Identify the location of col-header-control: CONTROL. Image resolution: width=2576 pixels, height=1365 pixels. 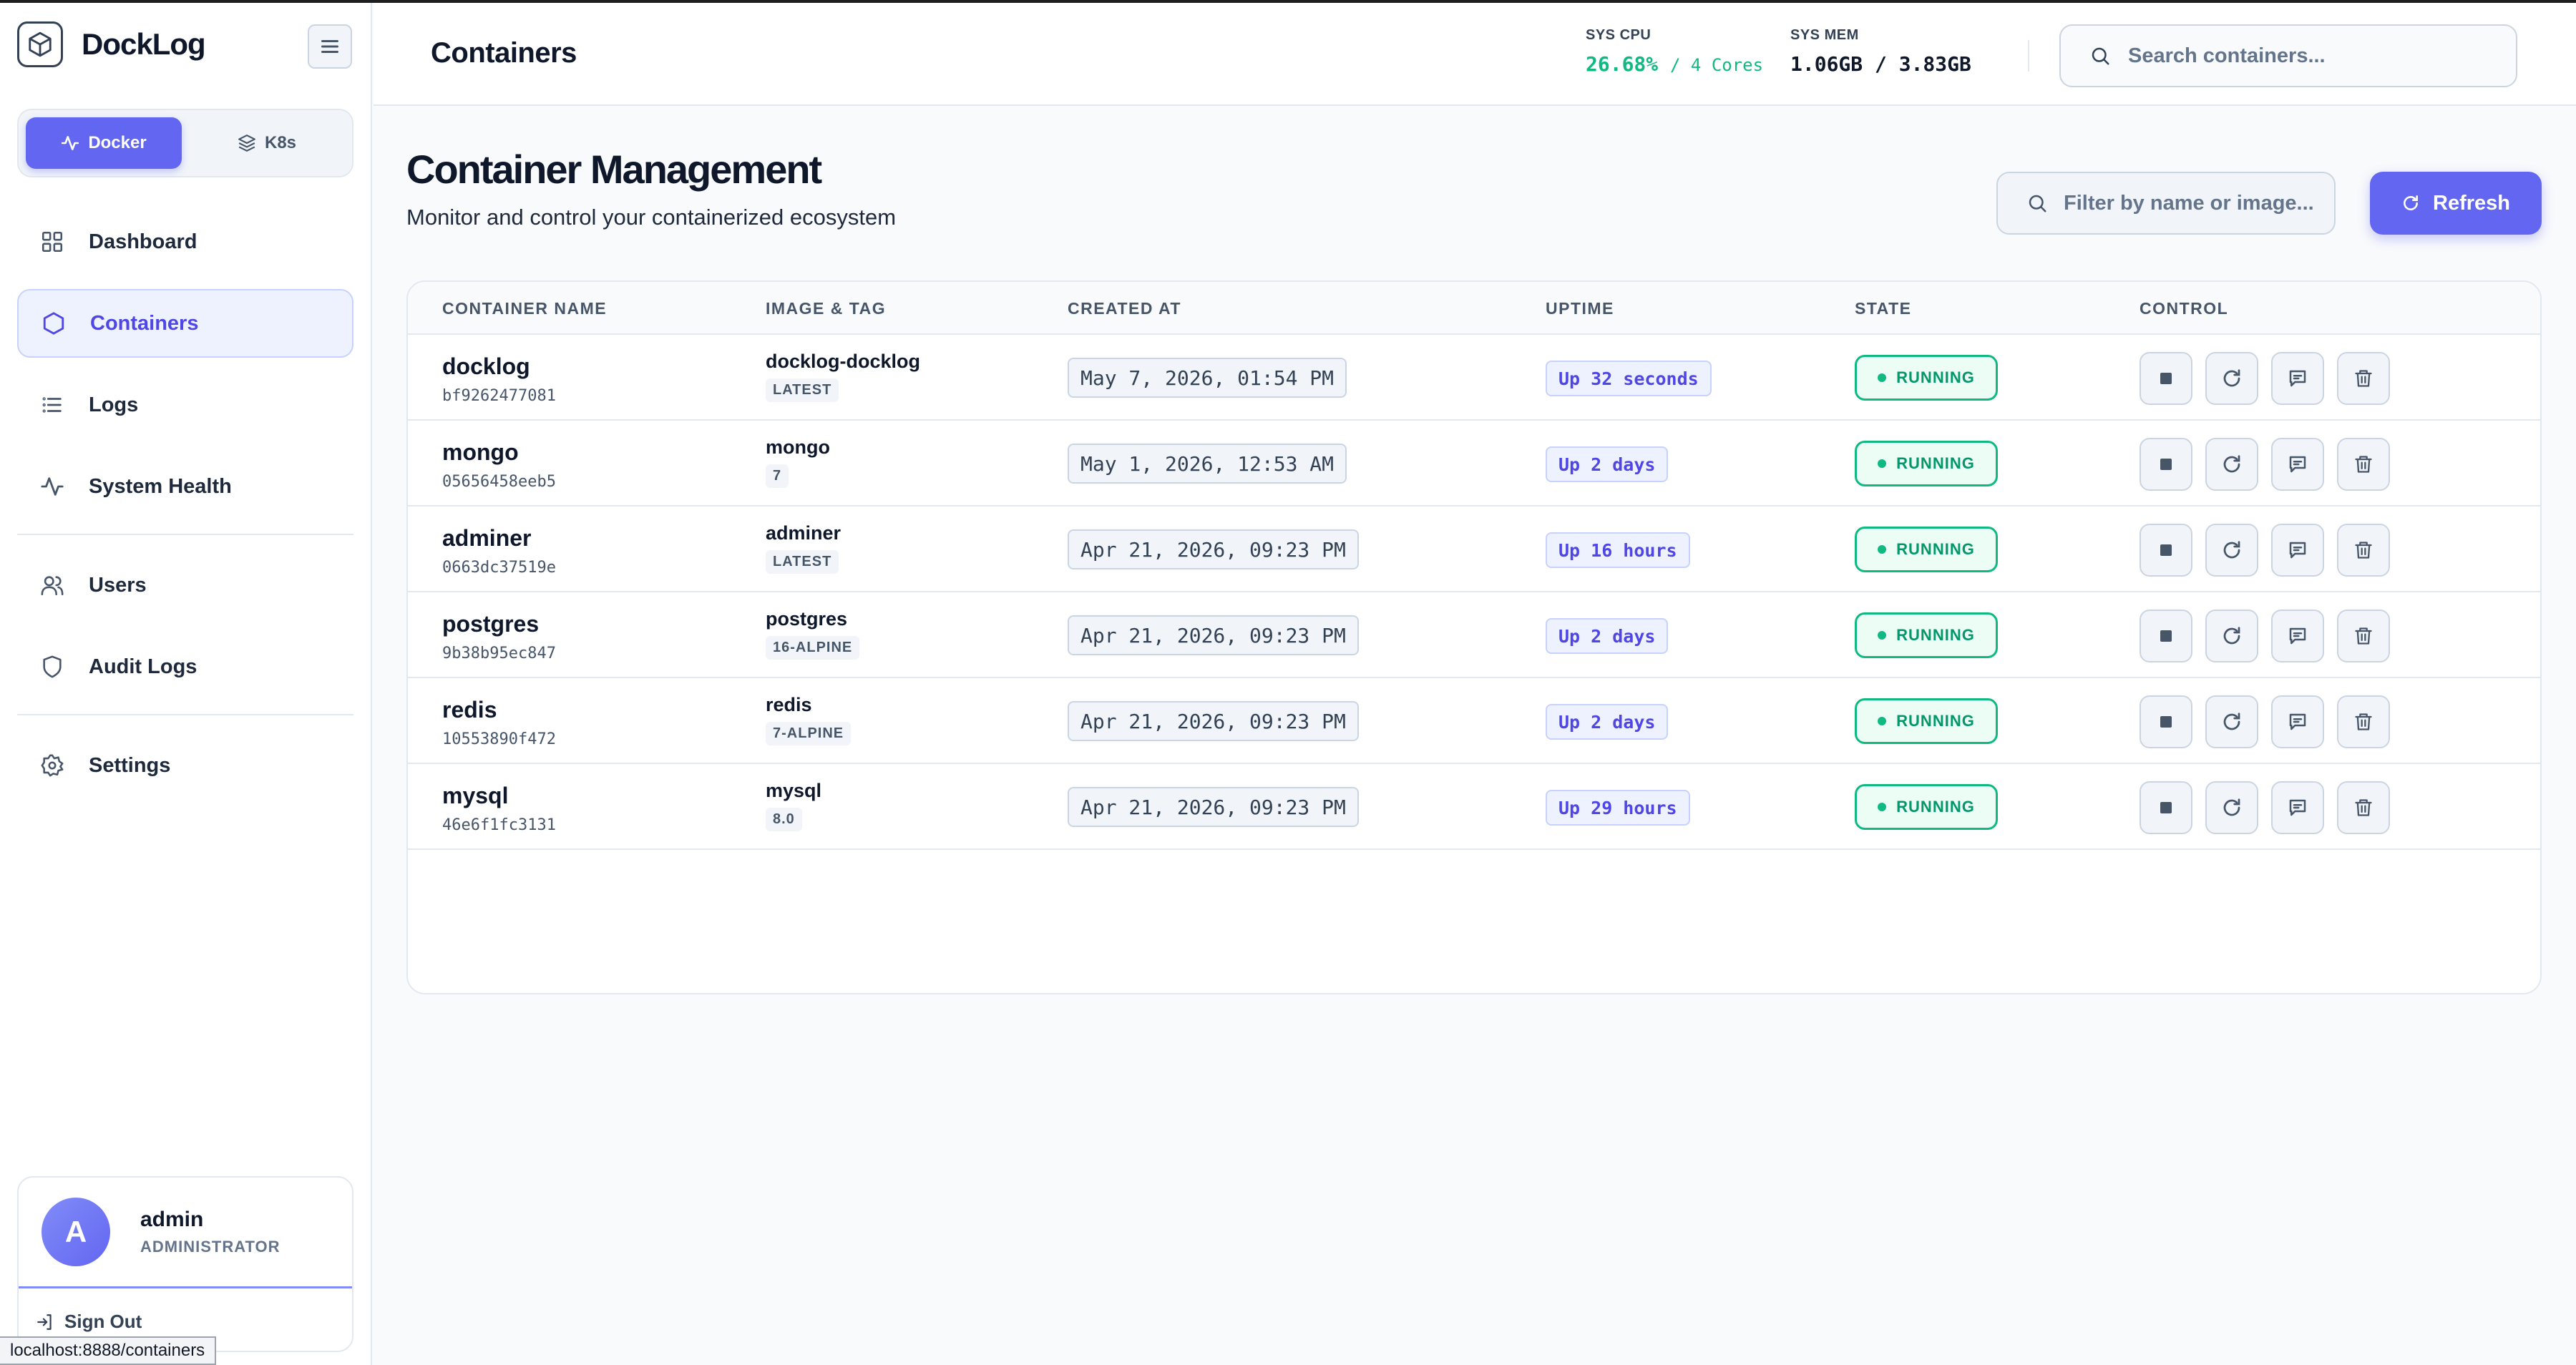
(2184, 308).